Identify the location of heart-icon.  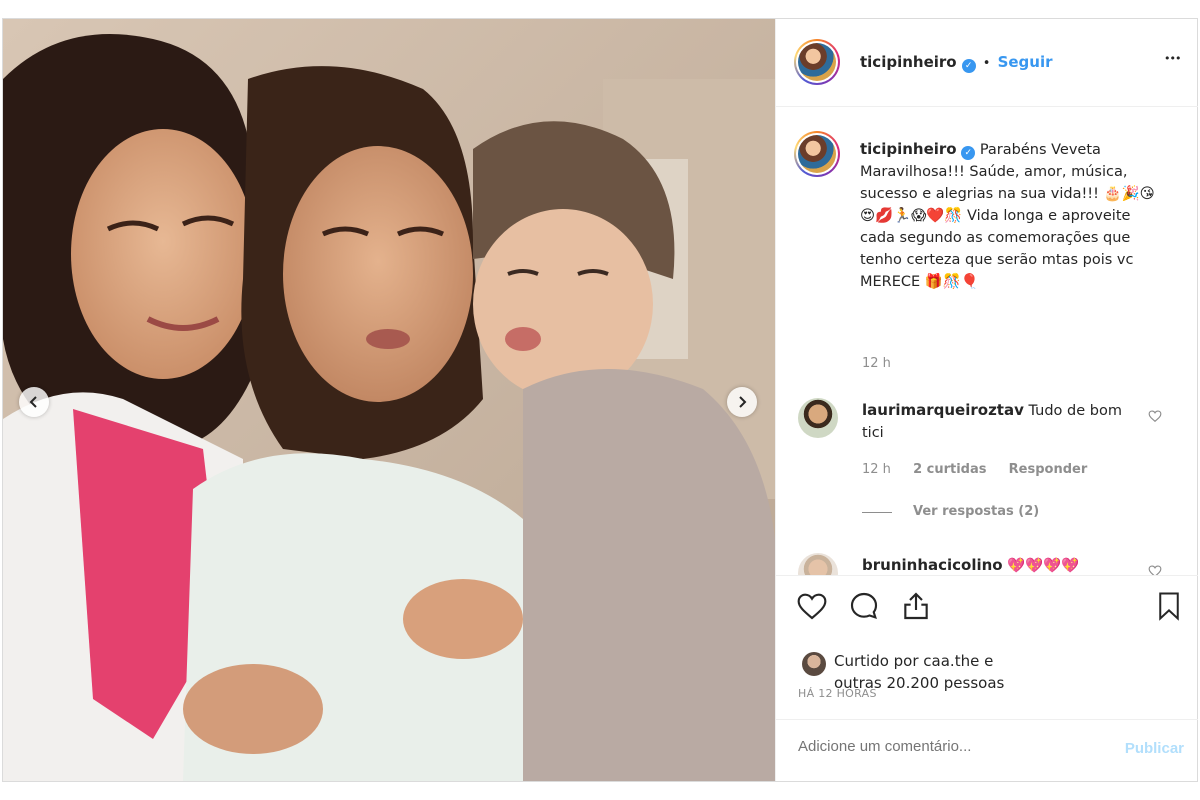
(812, 606).